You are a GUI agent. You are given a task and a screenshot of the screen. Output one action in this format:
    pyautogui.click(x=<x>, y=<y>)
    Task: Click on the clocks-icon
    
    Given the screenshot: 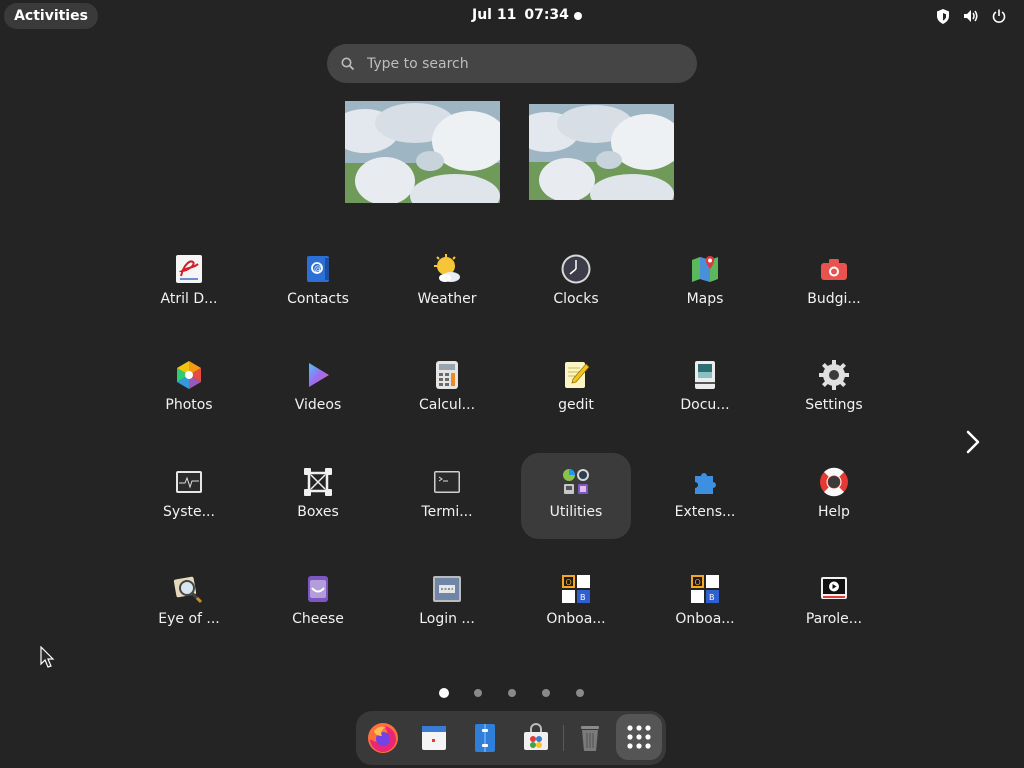 What is the action you would take?
    pyautogui.click(x=576, y=269)
    